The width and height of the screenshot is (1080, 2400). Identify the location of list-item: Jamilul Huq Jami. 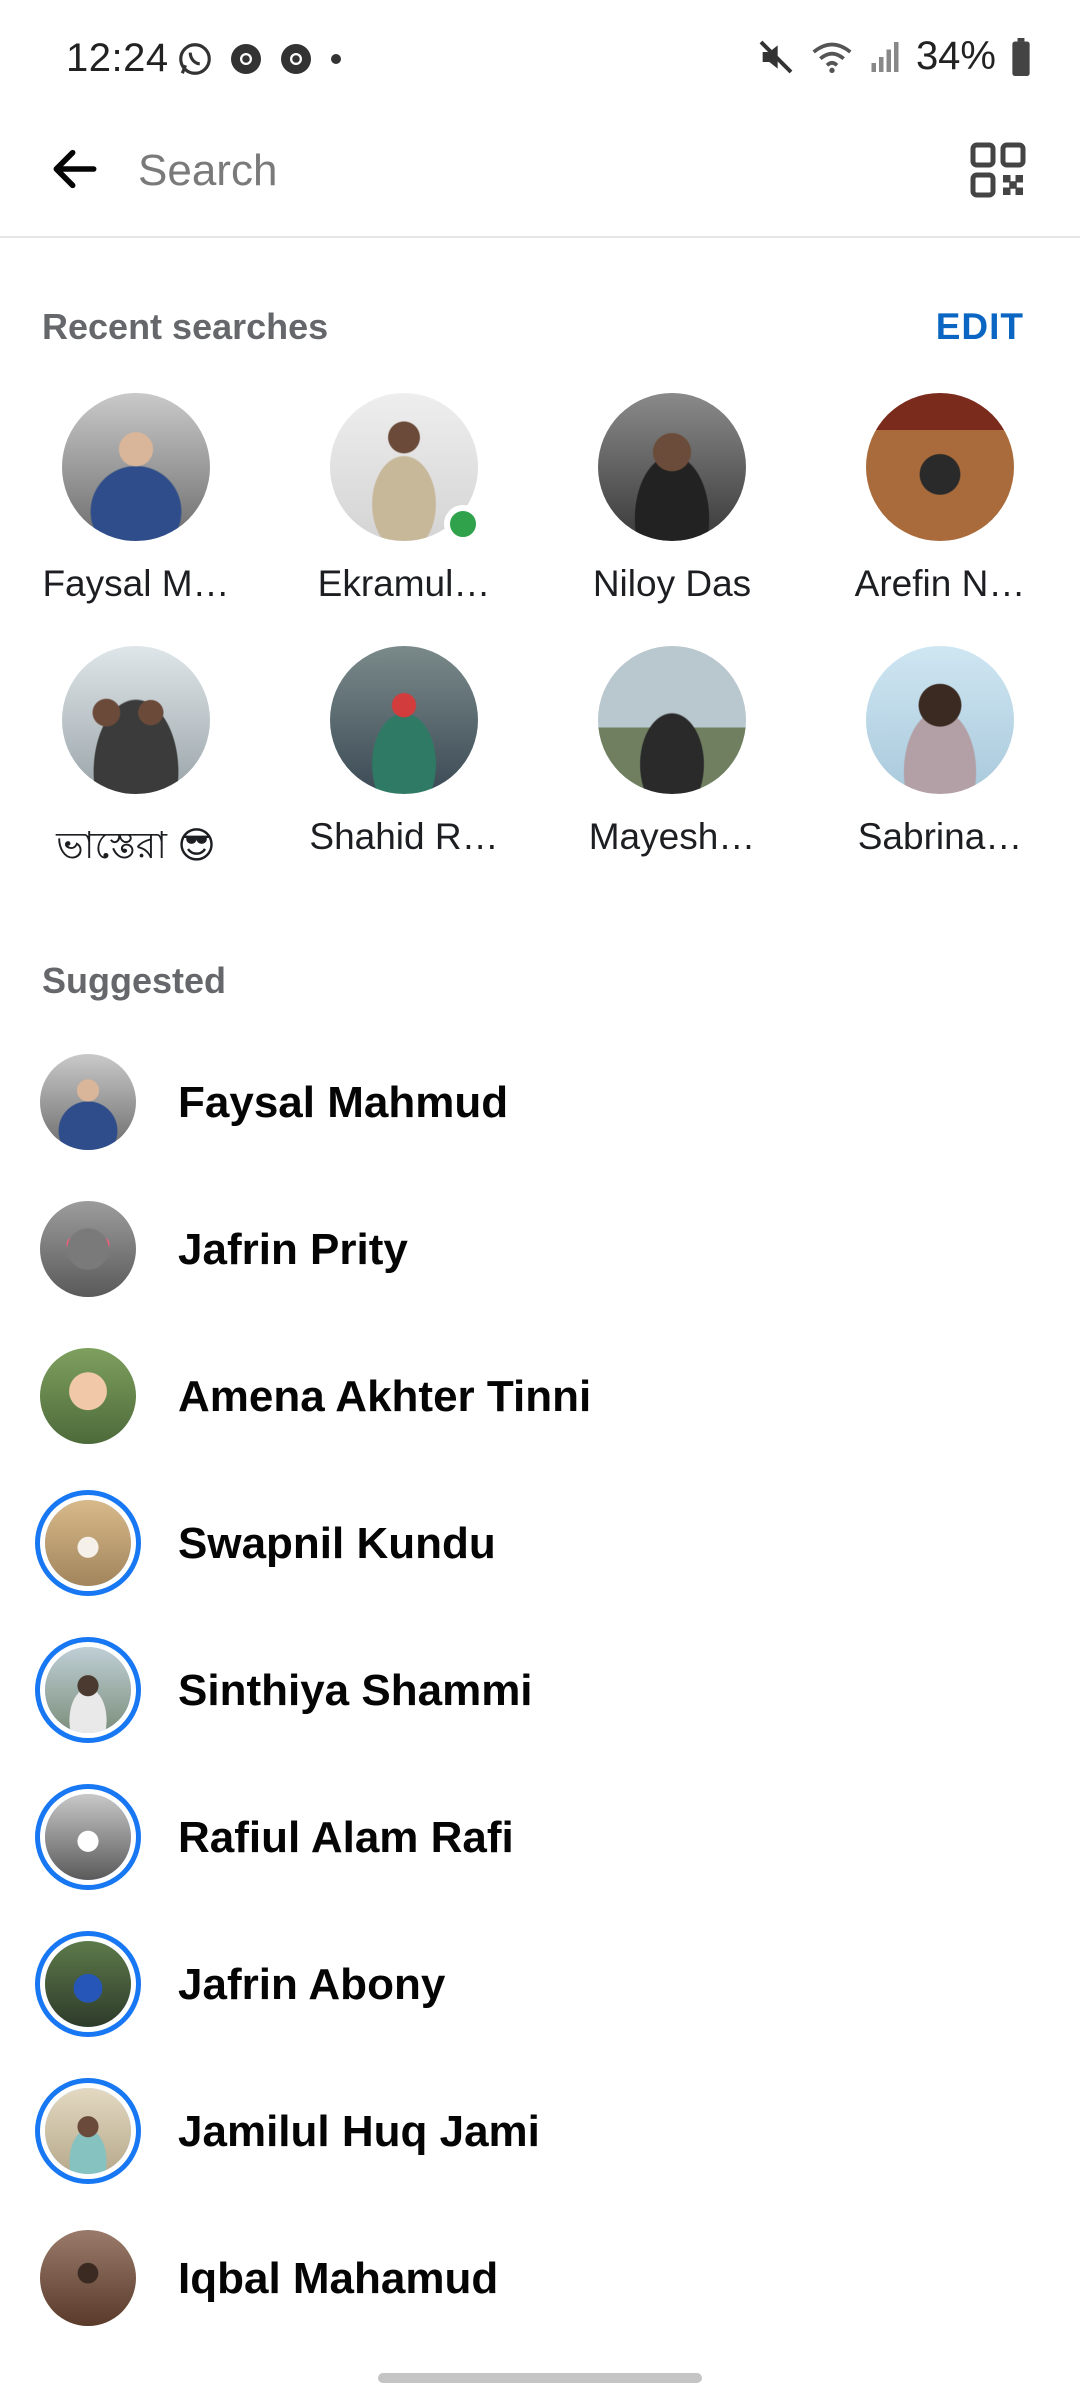
(540, 2139).